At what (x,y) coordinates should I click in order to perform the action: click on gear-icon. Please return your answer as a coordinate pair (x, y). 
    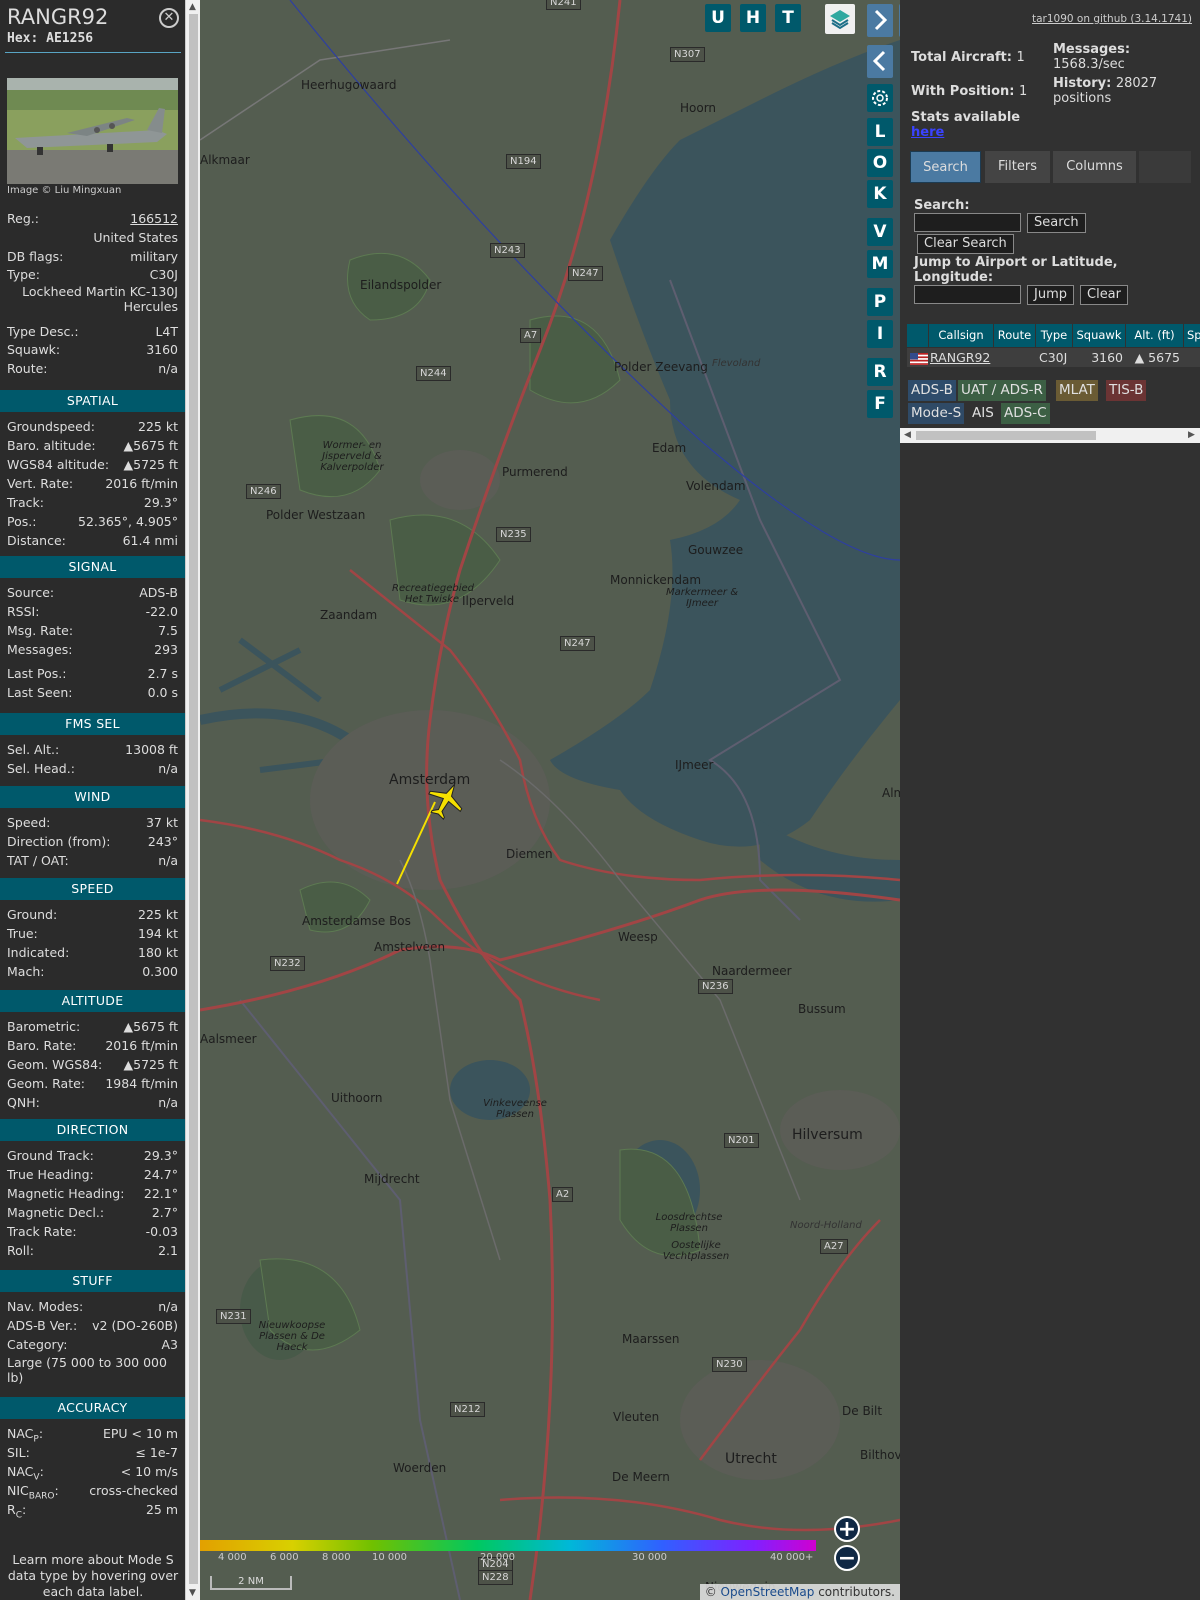
    Looking at the image, I should click on (880, 98).